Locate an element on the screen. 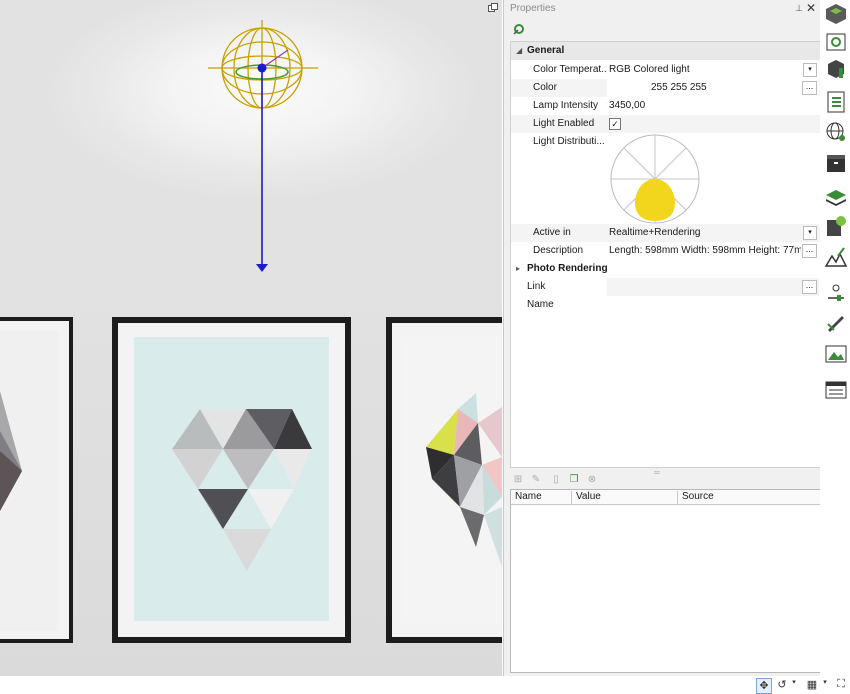  picture-frame-center is located at coordinates (231, 480).